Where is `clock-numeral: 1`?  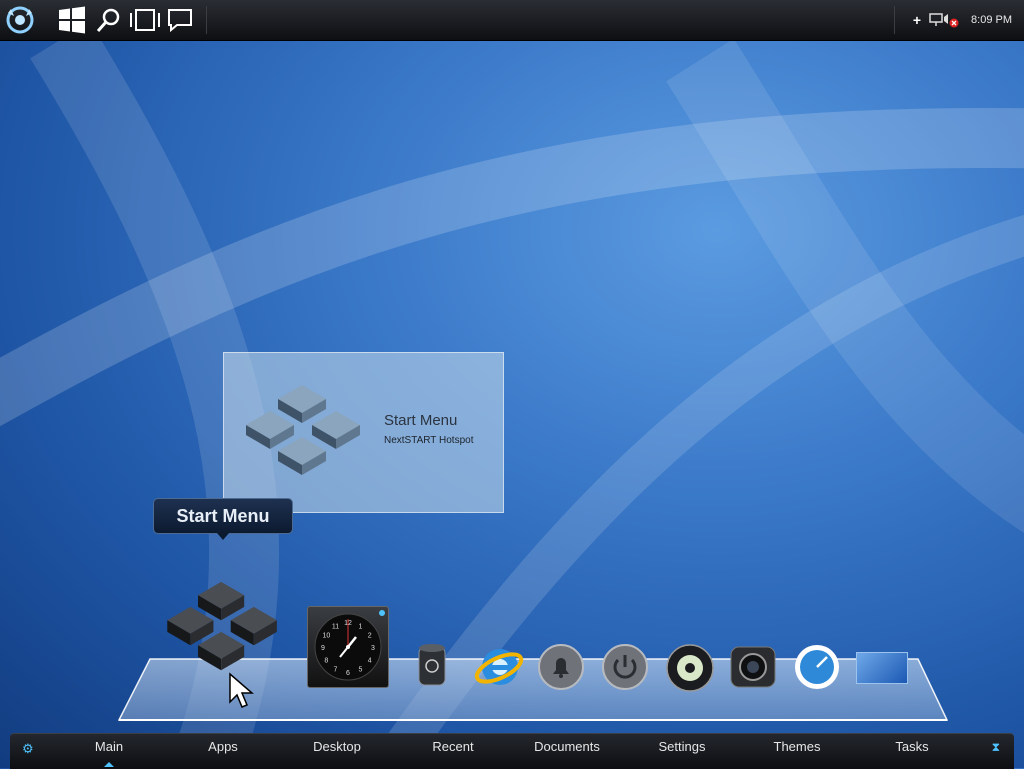 clock-numeral: 1 is located at coordinates (361, 626).